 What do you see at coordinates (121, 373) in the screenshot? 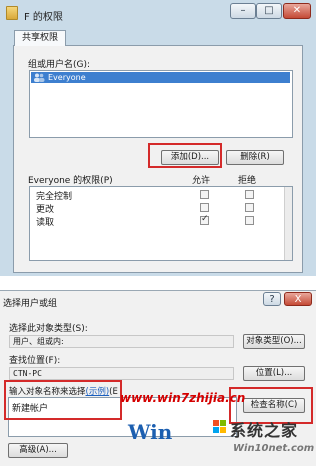
I see `location-field: CTN-PC` at bounding box center [121, 373].